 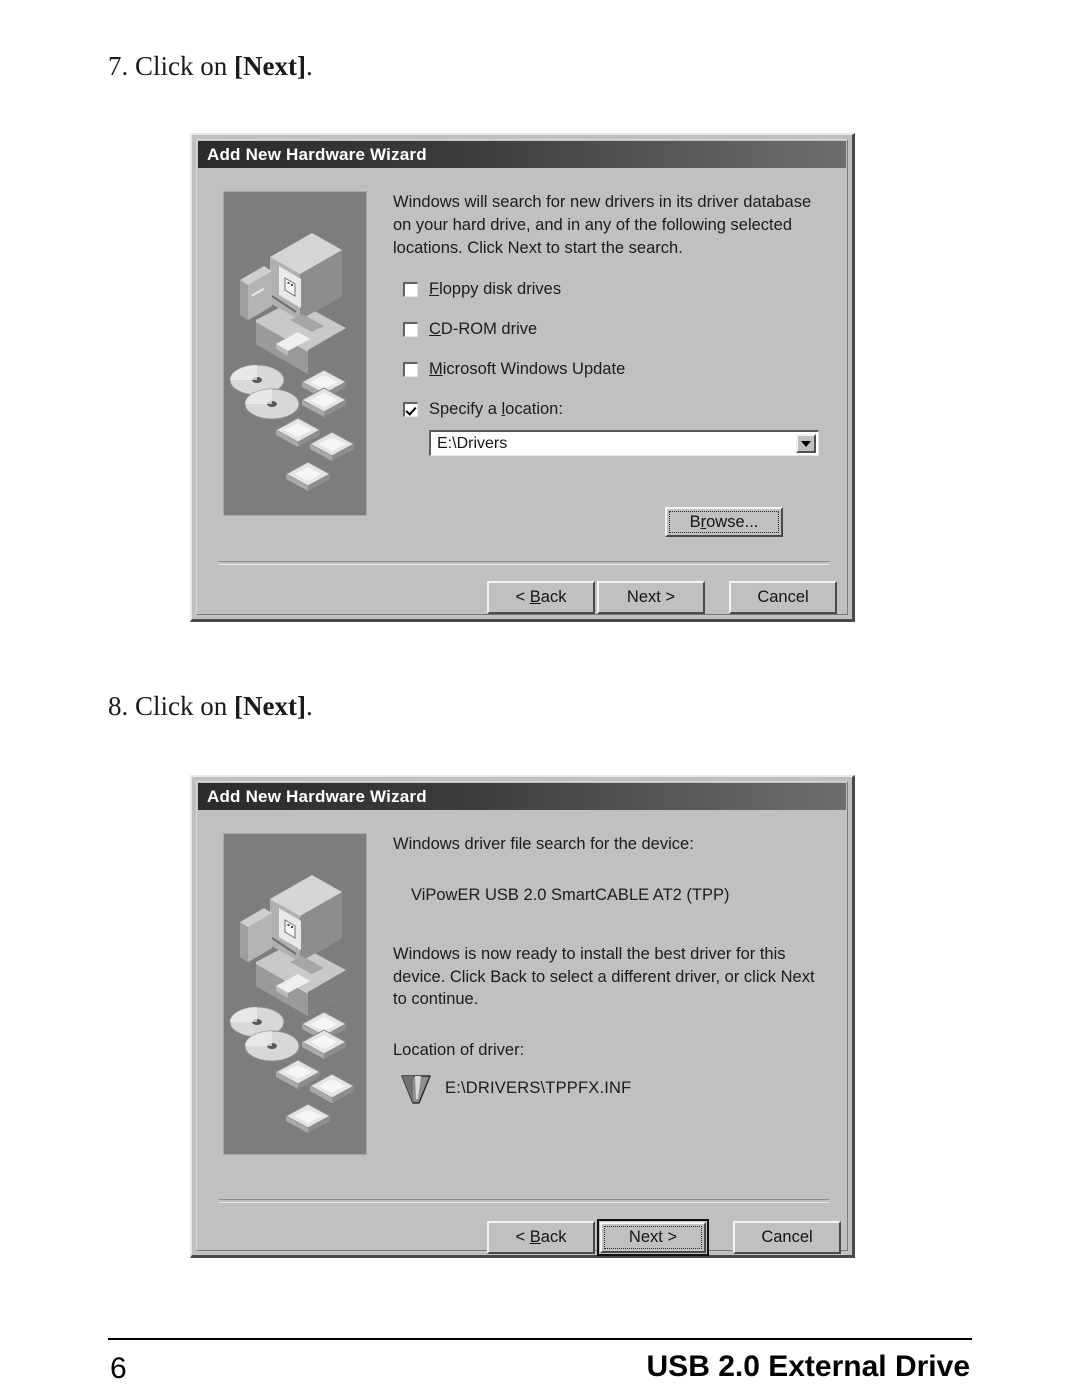 What do you see at coordinates (459, 1050) in the screenshot?
I see `location-of-driver-label: Location of driver:` at bounding box center [459, 1050].